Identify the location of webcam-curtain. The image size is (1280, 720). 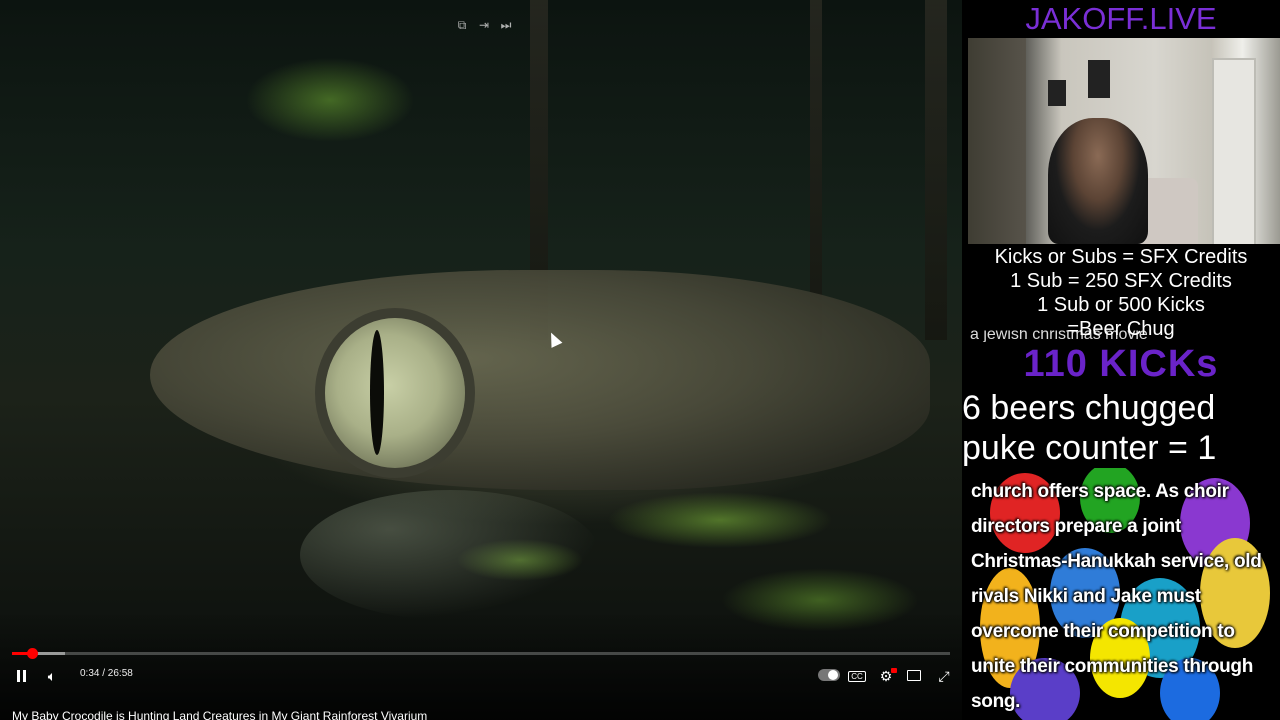
(997, 141).